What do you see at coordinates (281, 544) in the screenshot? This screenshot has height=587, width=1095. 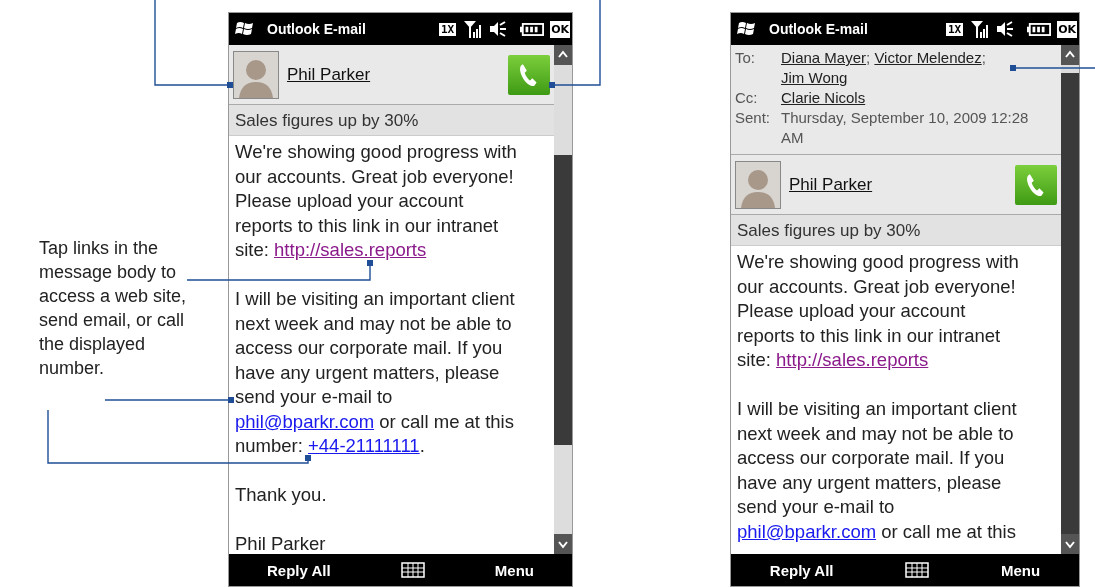 I see `message-paragraph: Phil Parker` at bounding box center [281, 544].